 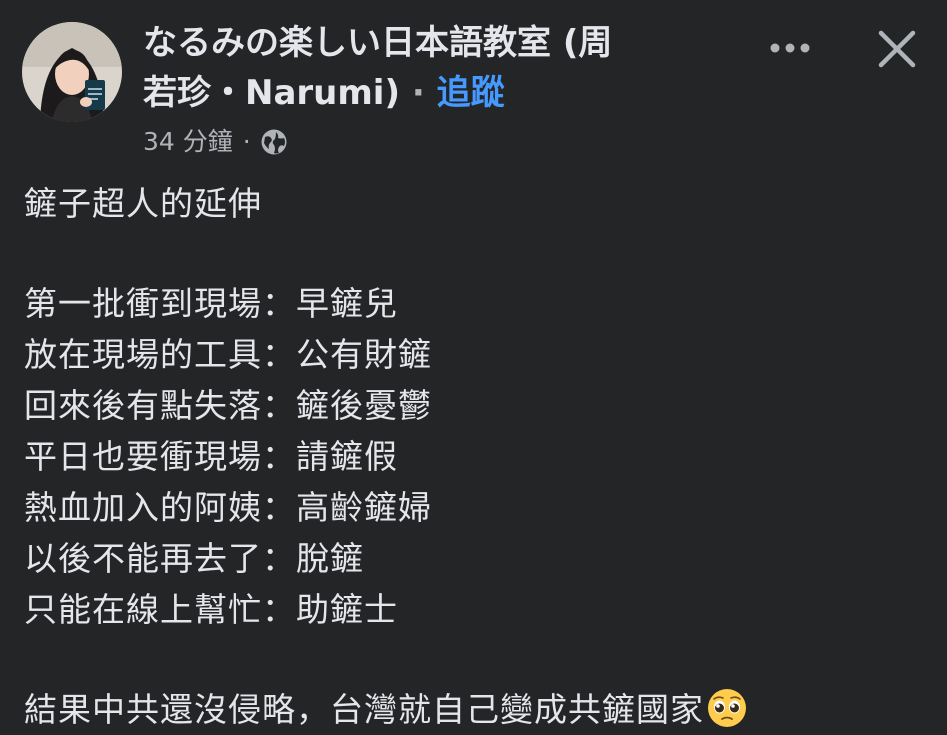 I want to click on avatar-photo, so click(x=72, y=72).